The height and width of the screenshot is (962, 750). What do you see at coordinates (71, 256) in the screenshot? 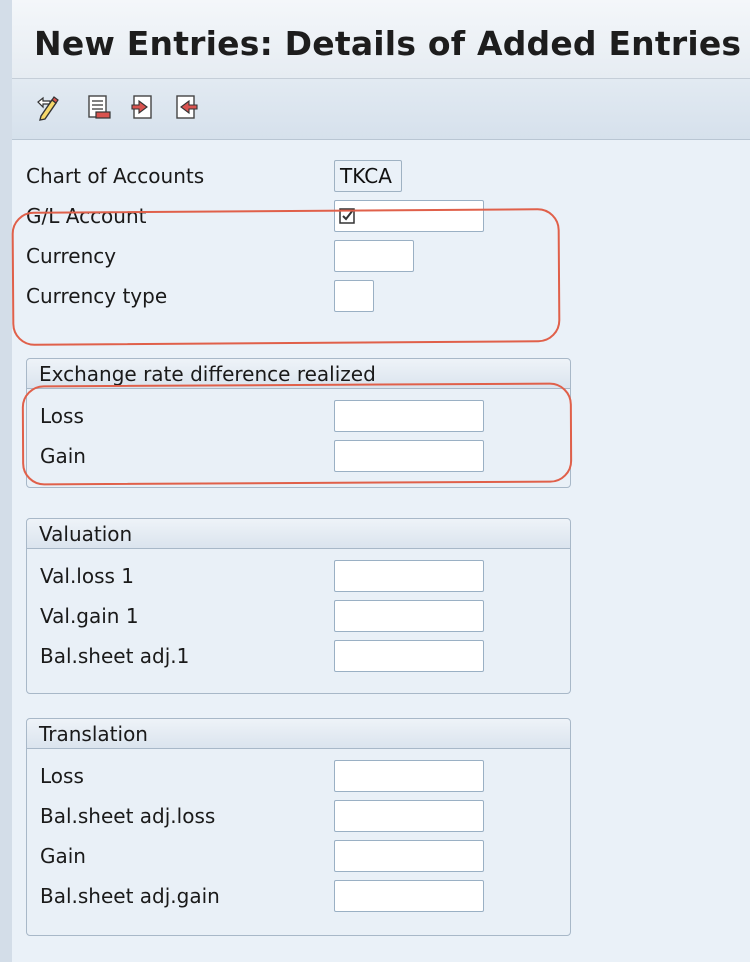
I see `currency-label: Currency` at bounding box center [71, 256].